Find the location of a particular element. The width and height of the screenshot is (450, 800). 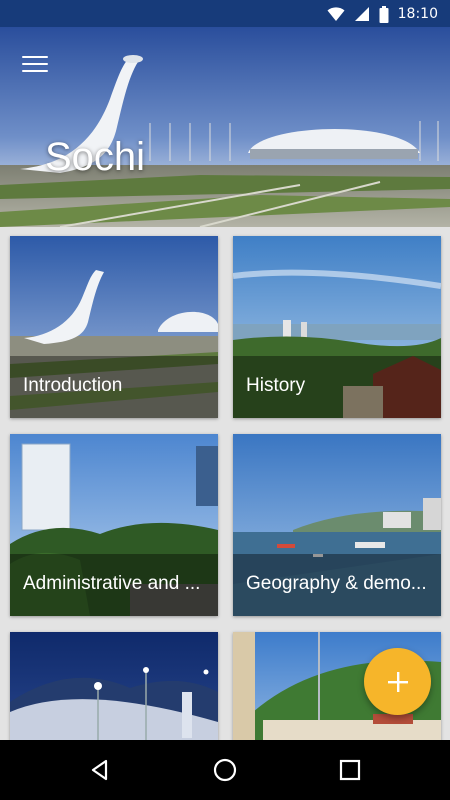

status-bar: 18:10 is located at coordinates (225, 13).